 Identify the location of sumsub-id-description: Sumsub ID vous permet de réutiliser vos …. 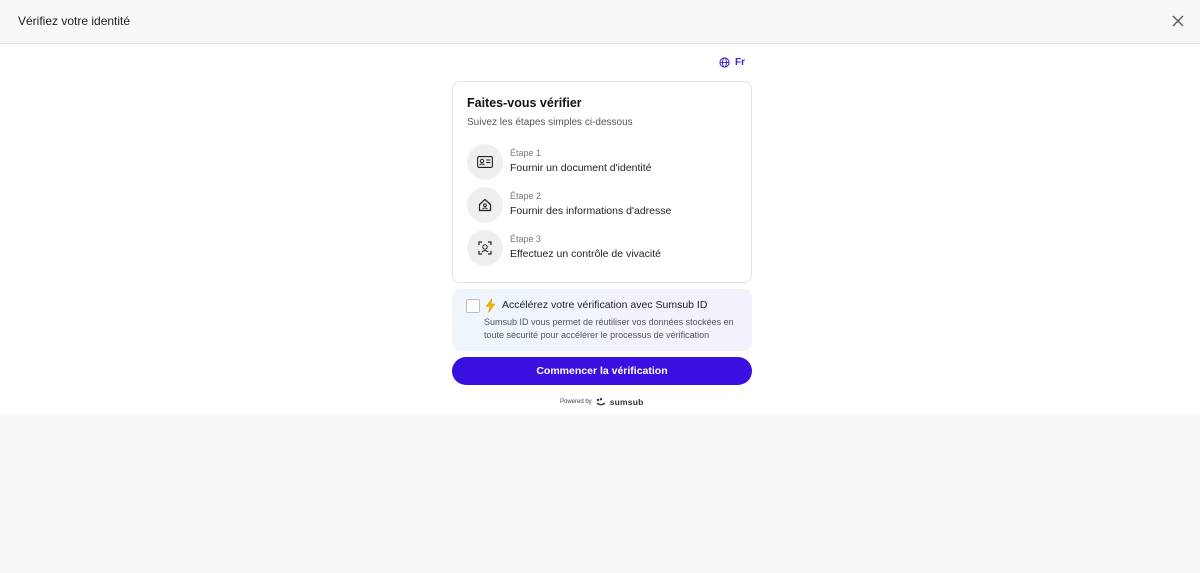
(609, 328).